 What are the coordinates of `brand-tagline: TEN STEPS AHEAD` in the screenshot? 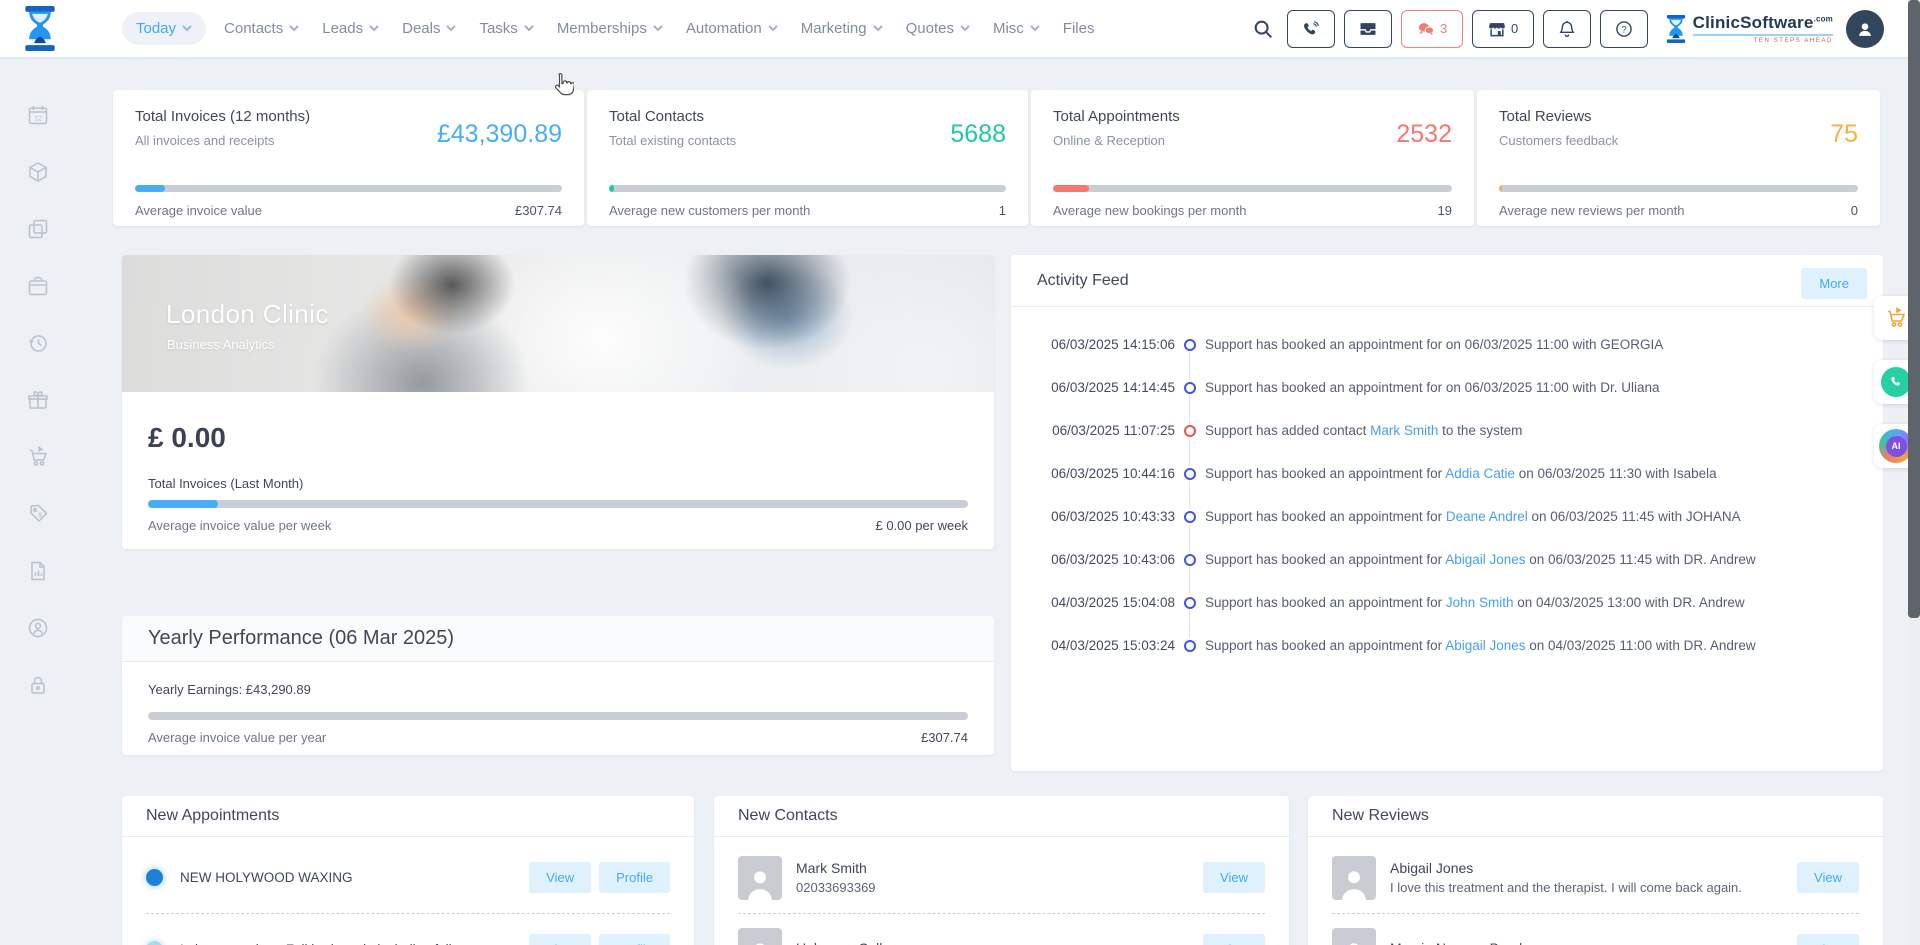 It's located at (1762, 39).